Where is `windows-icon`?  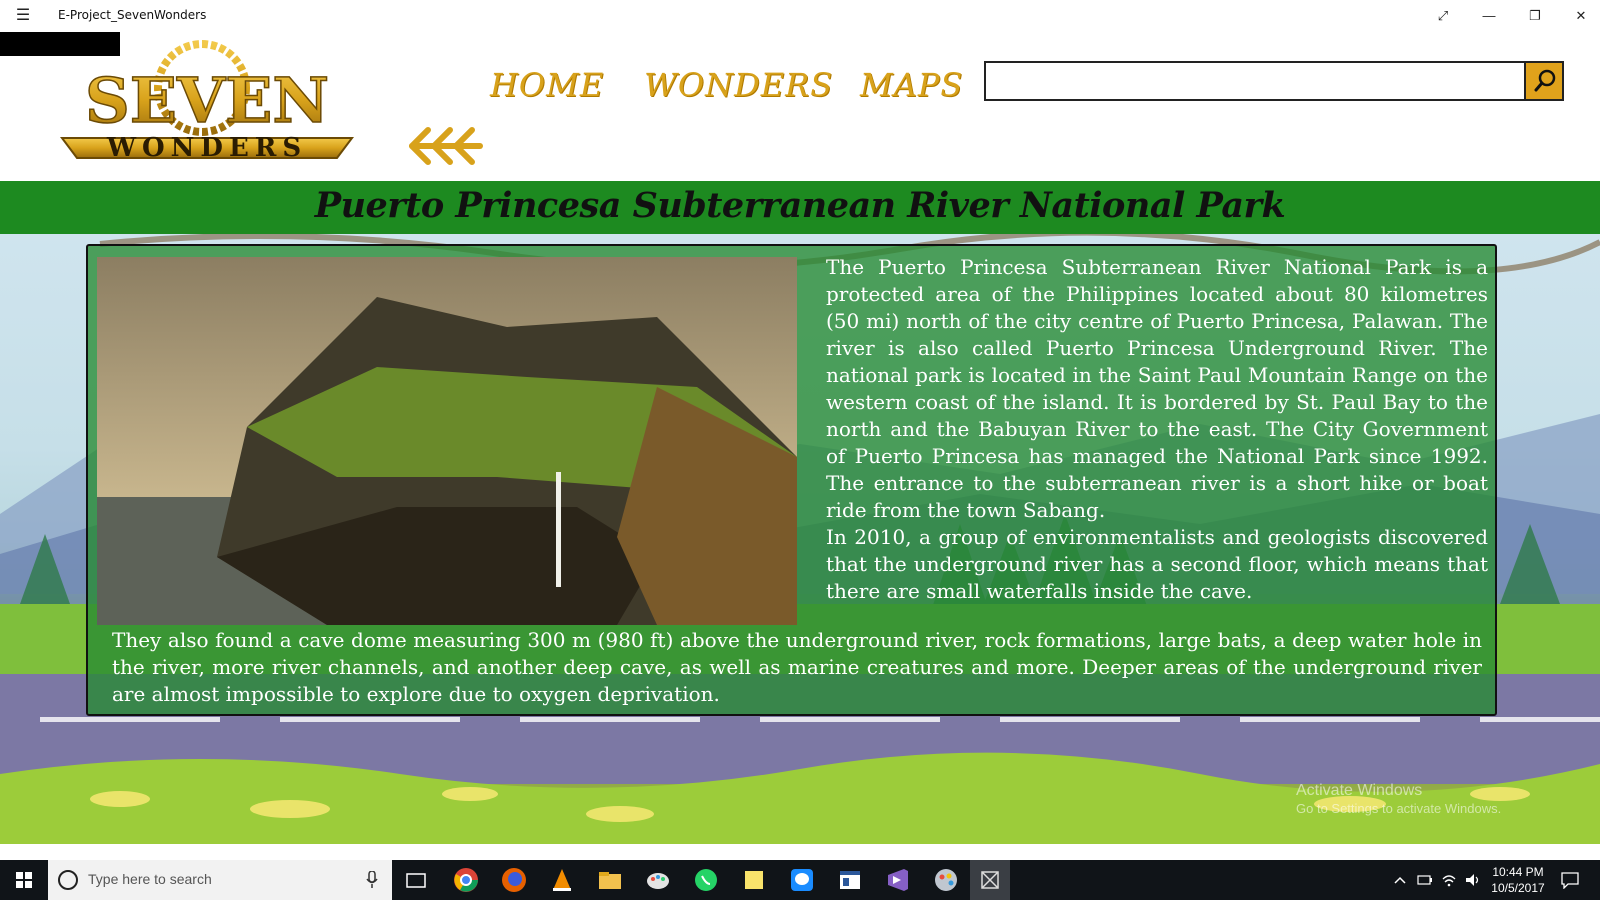 windows-icon is located at coordinates (24, 880).